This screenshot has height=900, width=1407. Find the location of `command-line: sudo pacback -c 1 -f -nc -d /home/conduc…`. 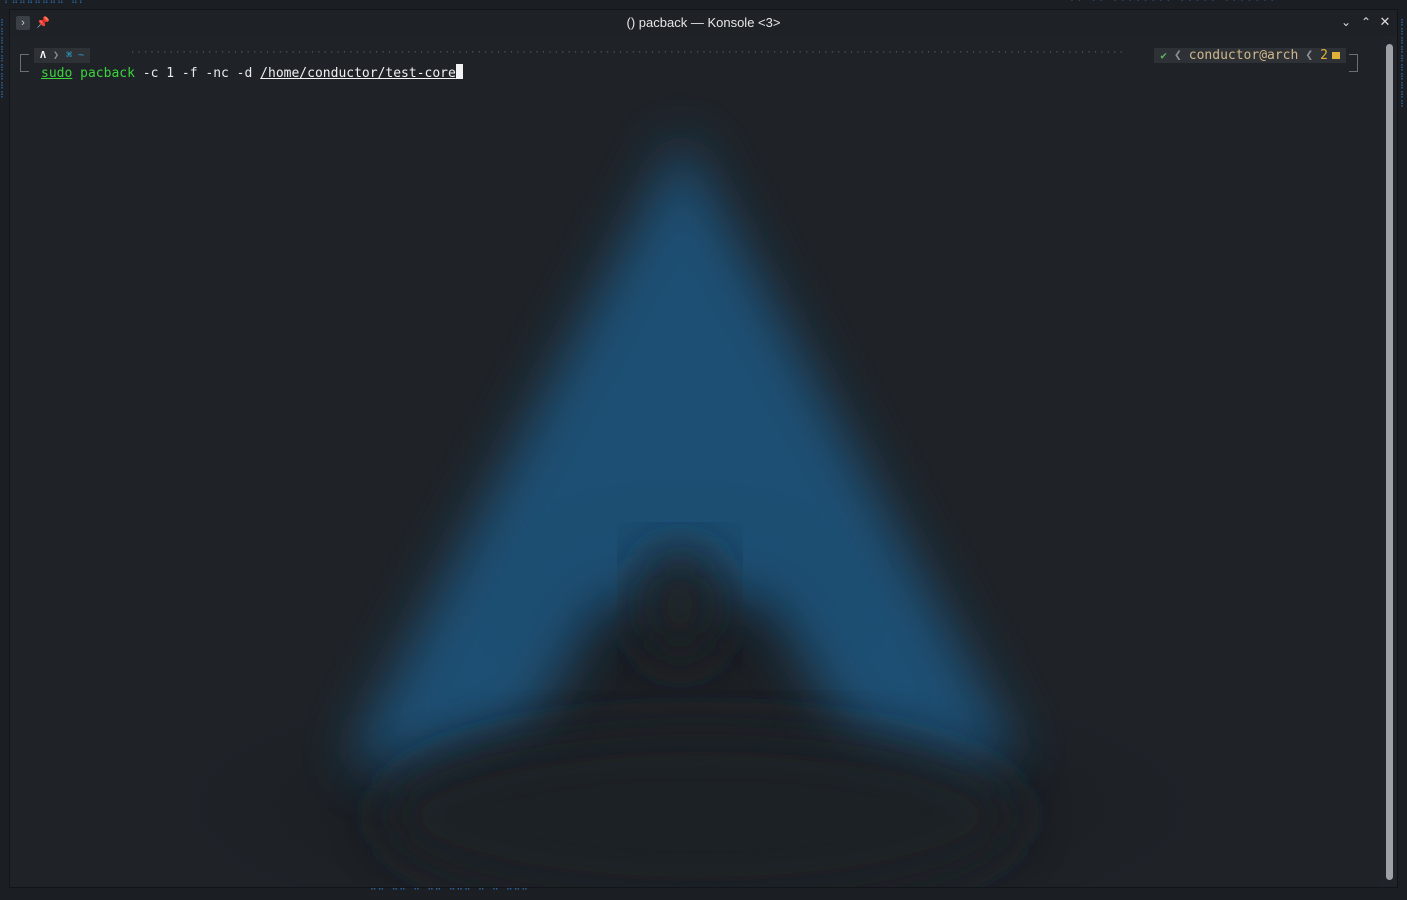

command-line: sudo pacback -c 1 -f -nc -d /home/conduc… is located at coordinates (252, 73).